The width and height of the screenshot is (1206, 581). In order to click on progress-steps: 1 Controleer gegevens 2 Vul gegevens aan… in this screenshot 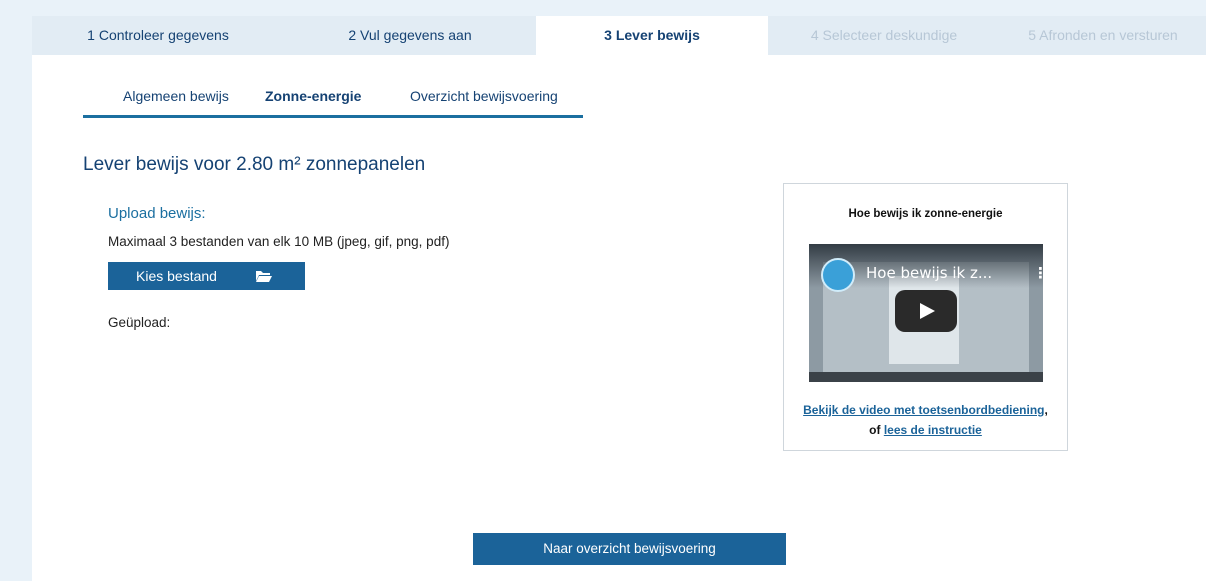, I will do `click(619, 35)`.